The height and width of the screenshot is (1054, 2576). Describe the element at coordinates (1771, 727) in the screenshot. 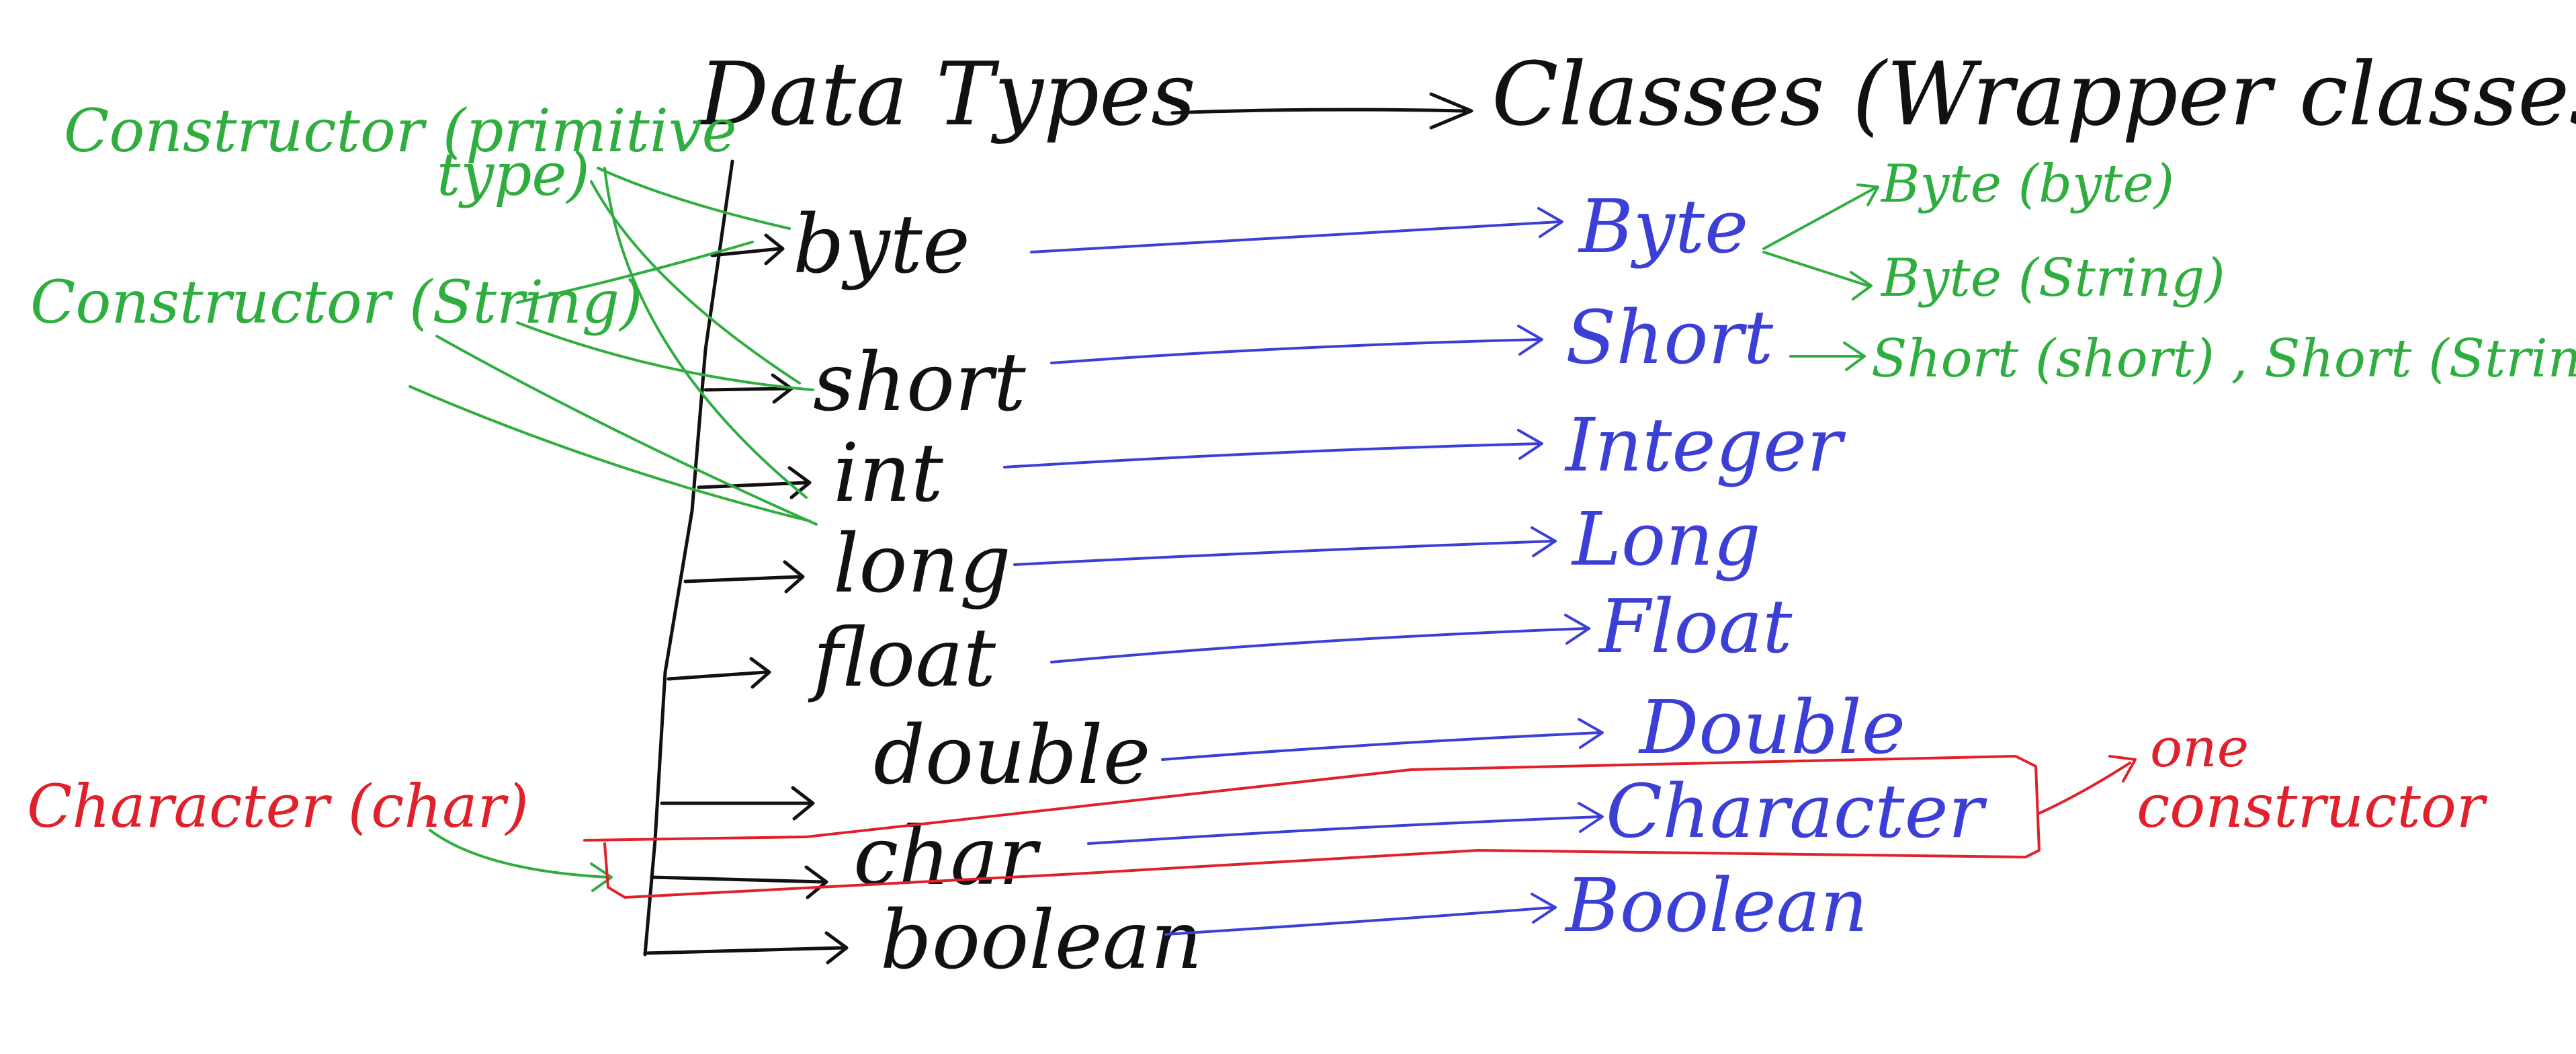

I see `wrapper-double: Double` at that location.